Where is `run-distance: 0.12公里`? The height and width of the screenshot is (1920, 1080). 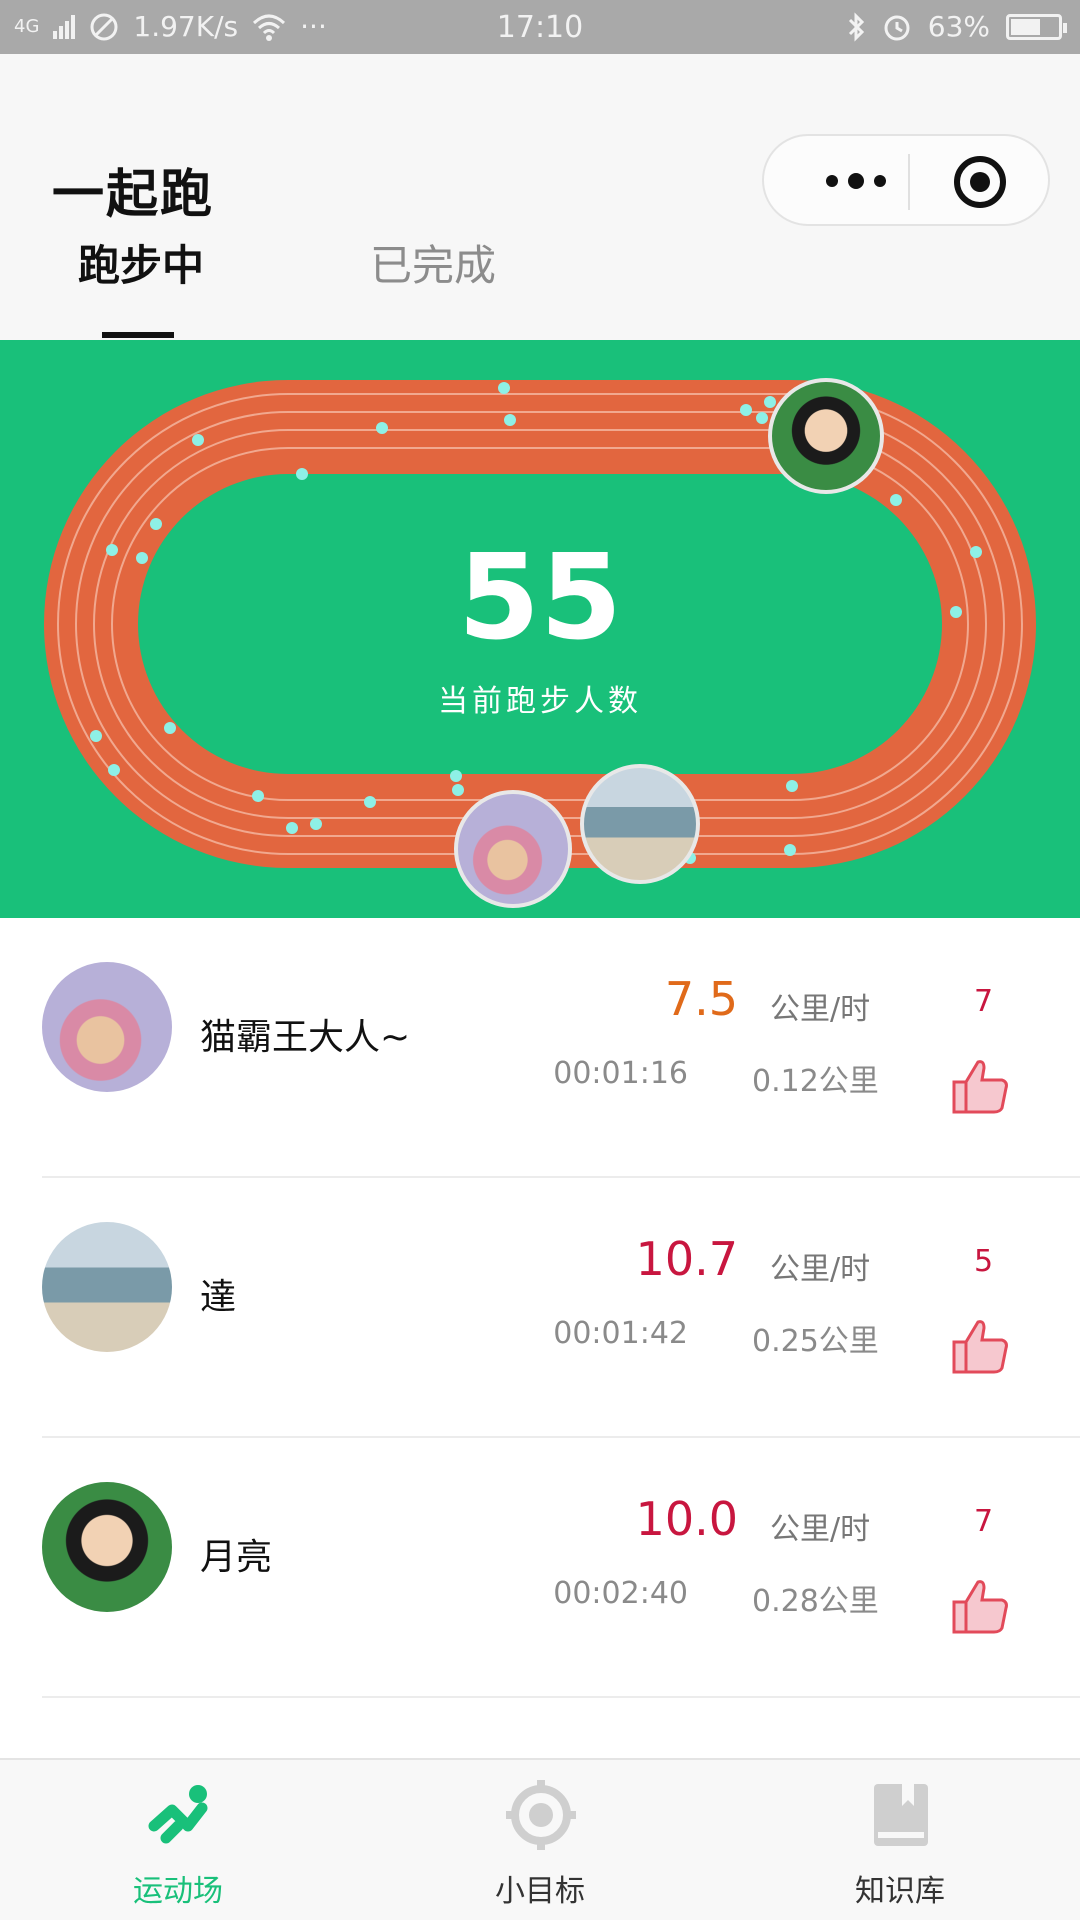 run-distance: 0.12公里 is located at coordinates (815, 1081).